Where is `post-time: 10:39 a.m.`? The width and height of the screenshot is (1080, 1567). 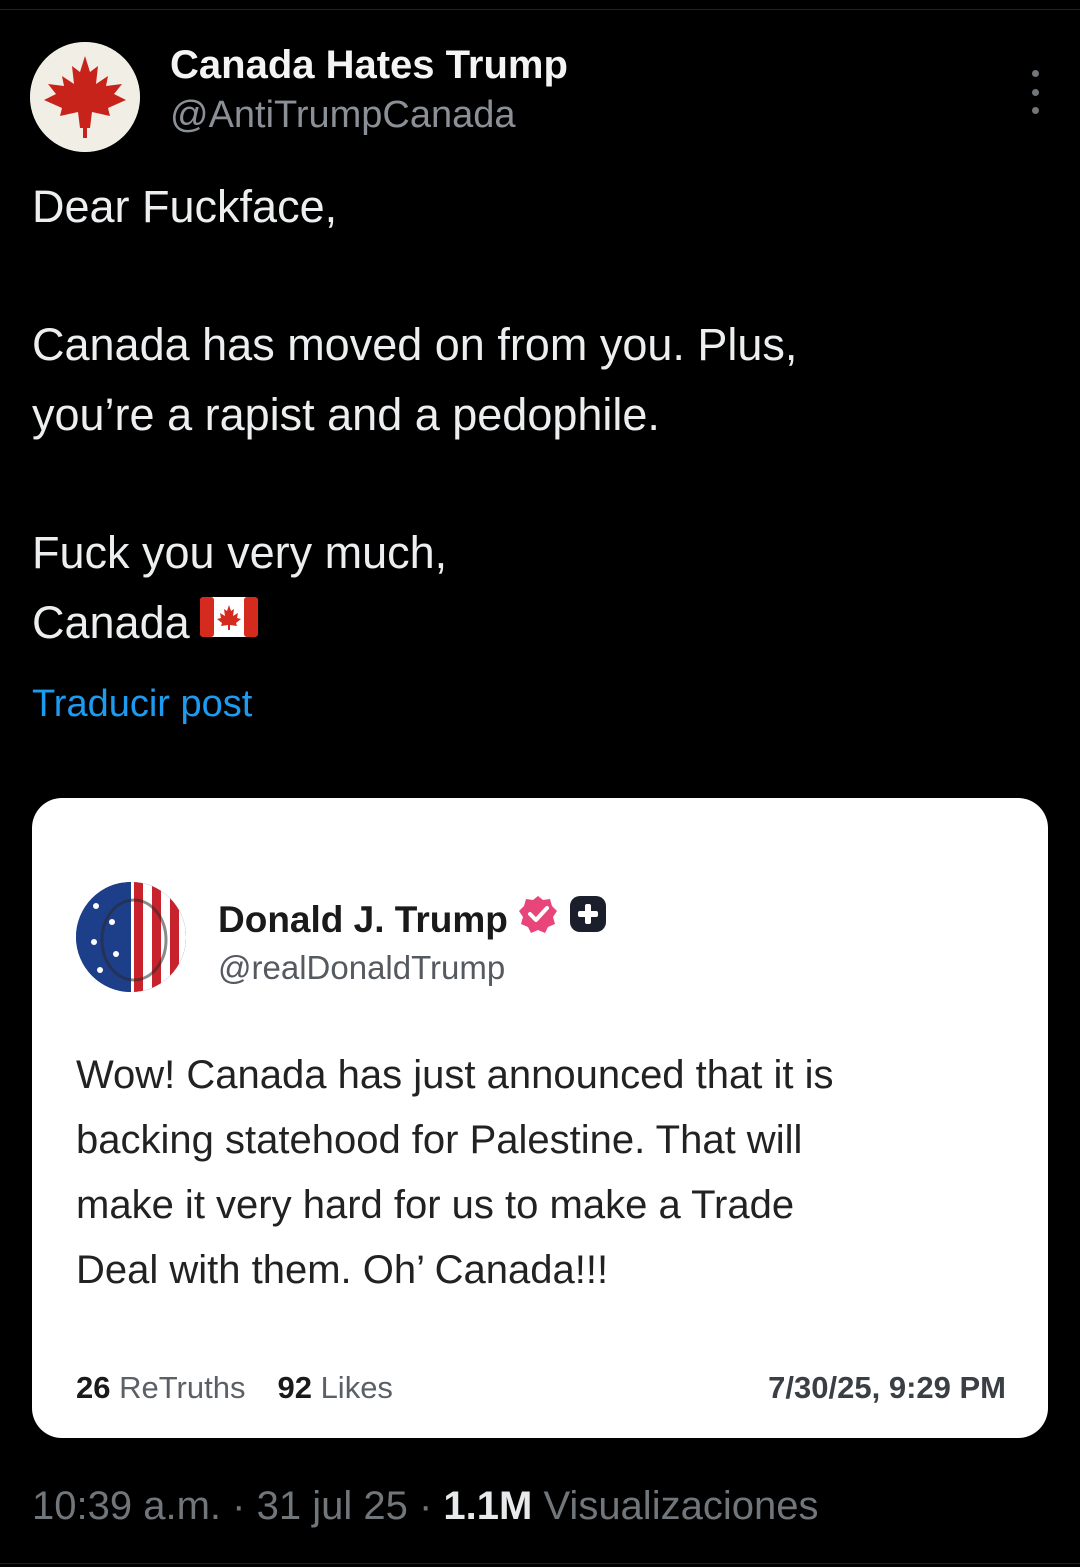 post-time: 10:39 a.m. is located at coordinates (127, 1506).